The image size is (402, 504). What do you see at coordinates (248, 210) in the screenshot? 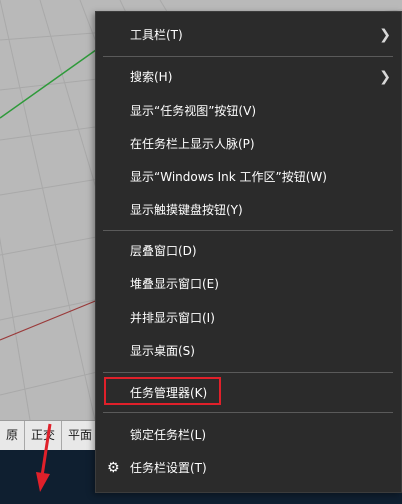
I see `menu-item-show-touch-keyboard: 显示触摸键盘按钮(Y)` at bounding box center [248, 210].